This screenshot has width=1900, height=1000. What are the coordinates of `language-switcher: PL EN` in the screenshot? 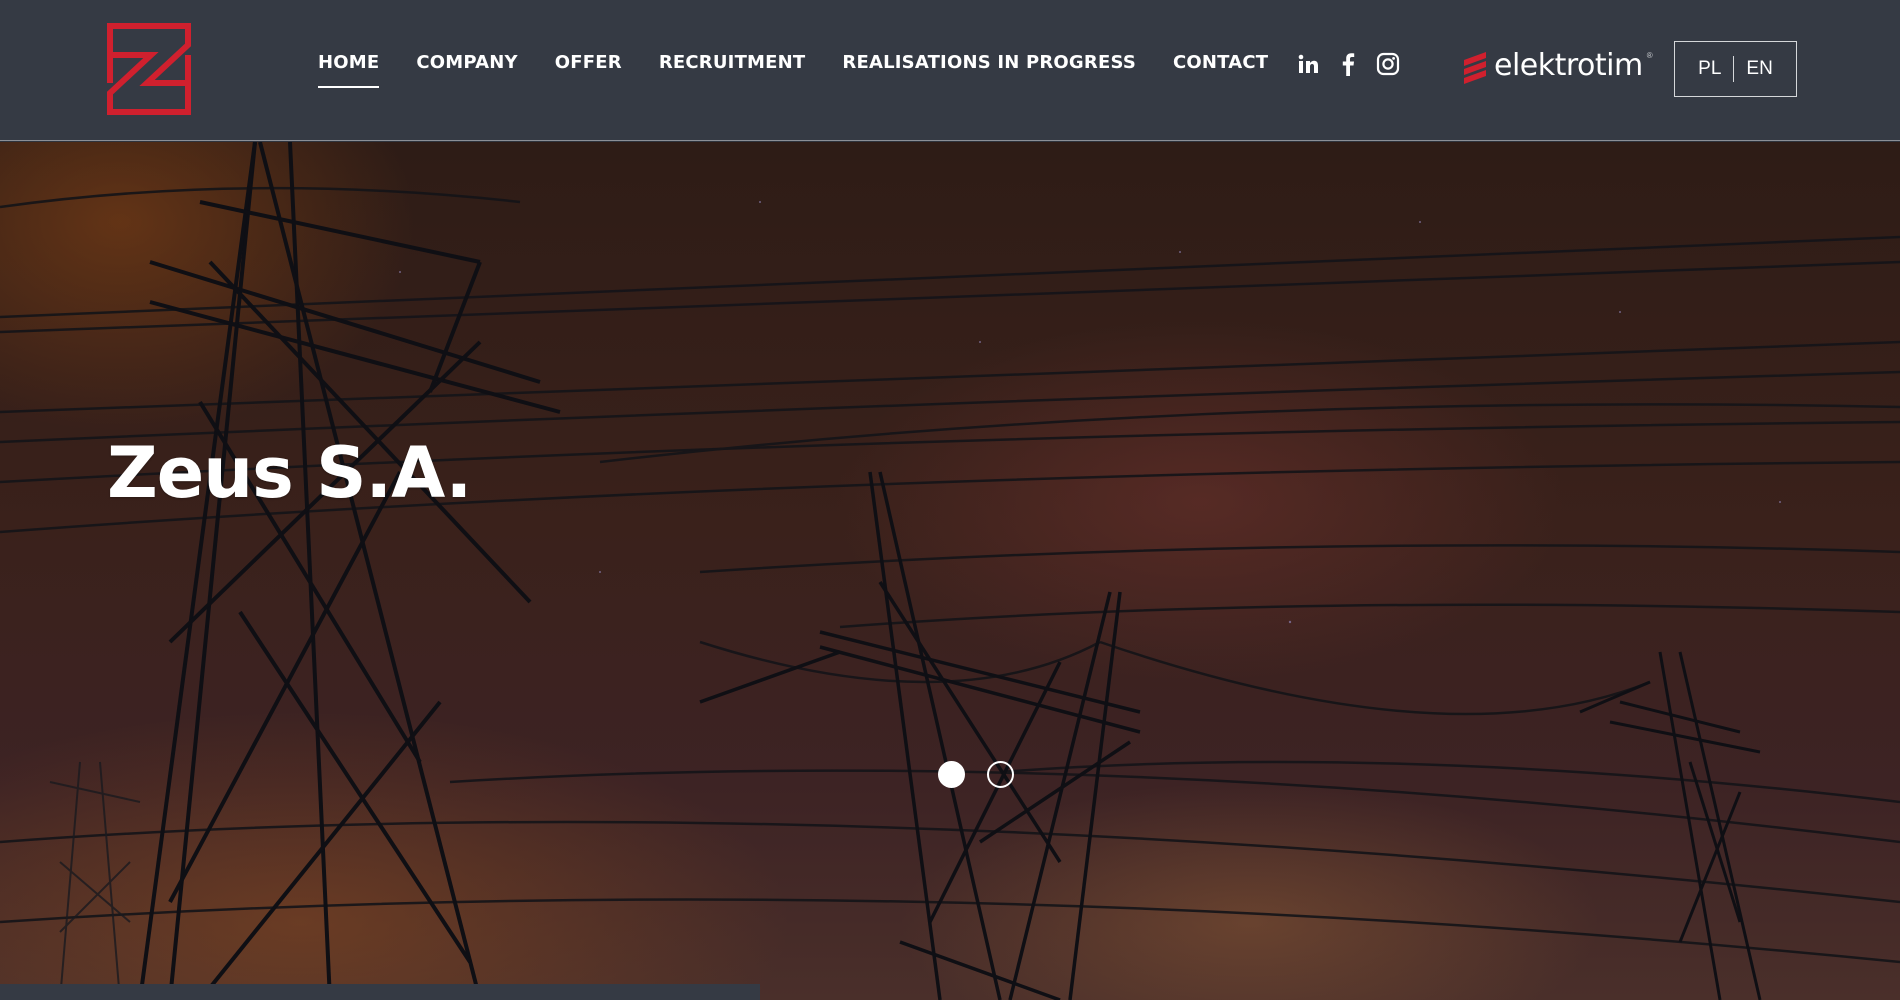 It's located at (1735, 69).